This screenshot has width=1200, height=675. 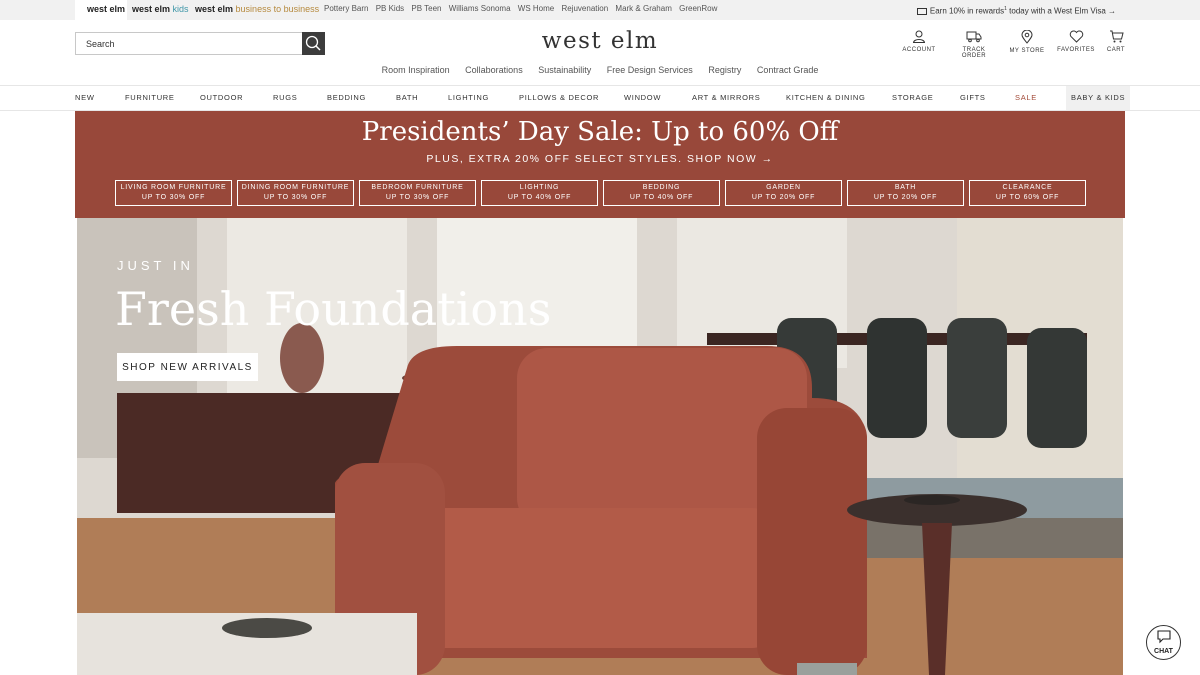 I want to click on hero-kicker: JUST IN, so click(x=155, y=265).